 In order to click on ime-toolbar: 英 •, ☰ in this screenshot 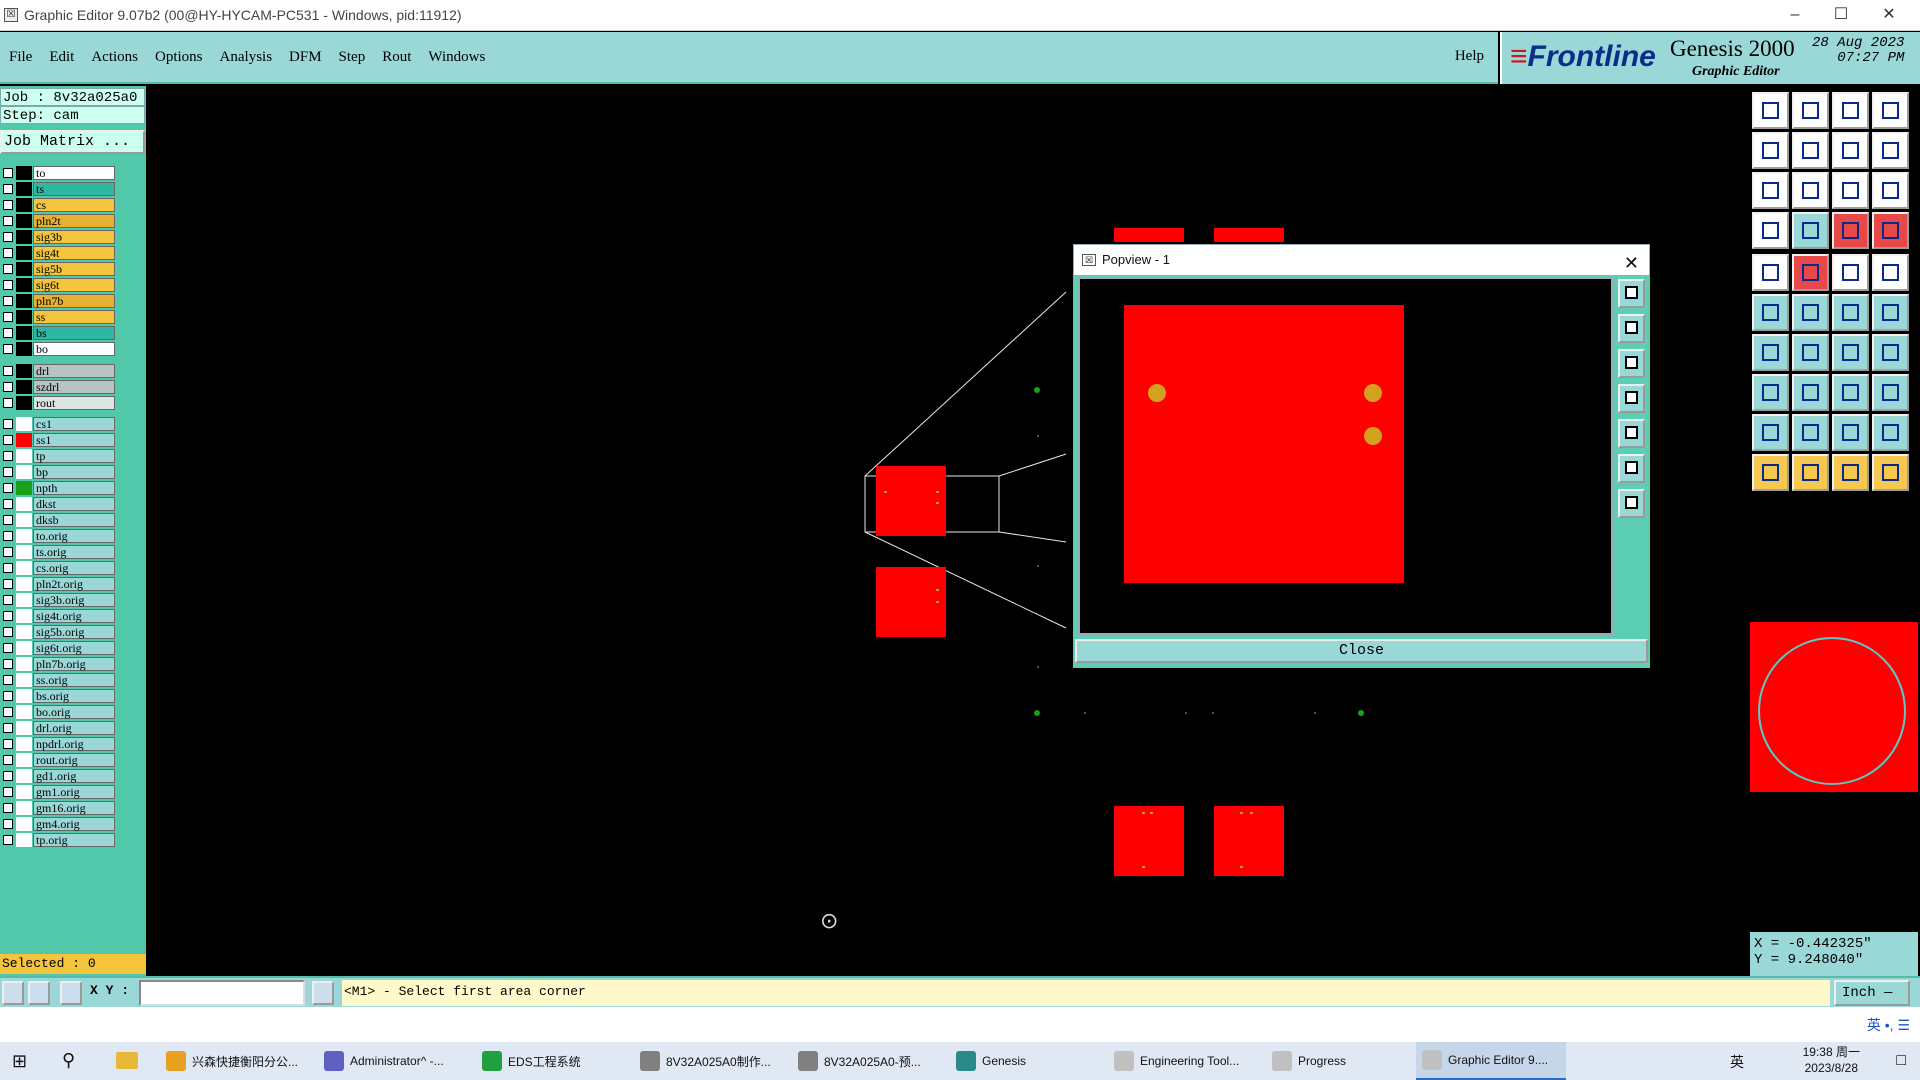, I will do `click(1888, 1025)`.